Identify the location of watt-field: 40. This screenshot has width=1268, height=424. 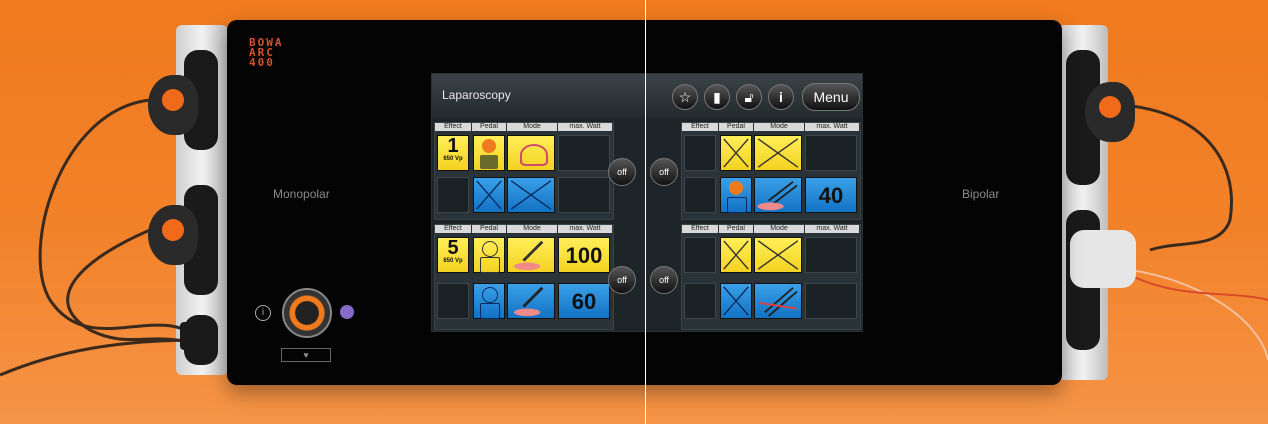
(831, 195).